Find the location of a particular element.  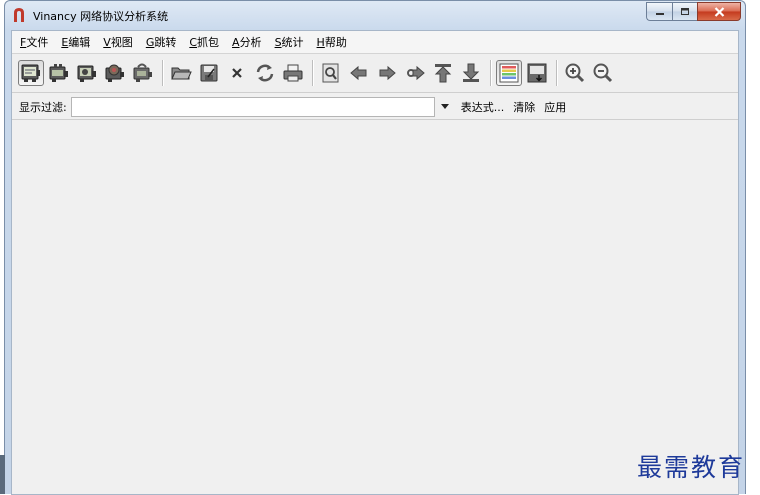

go-last-icon is located at coordinates (471, 72).